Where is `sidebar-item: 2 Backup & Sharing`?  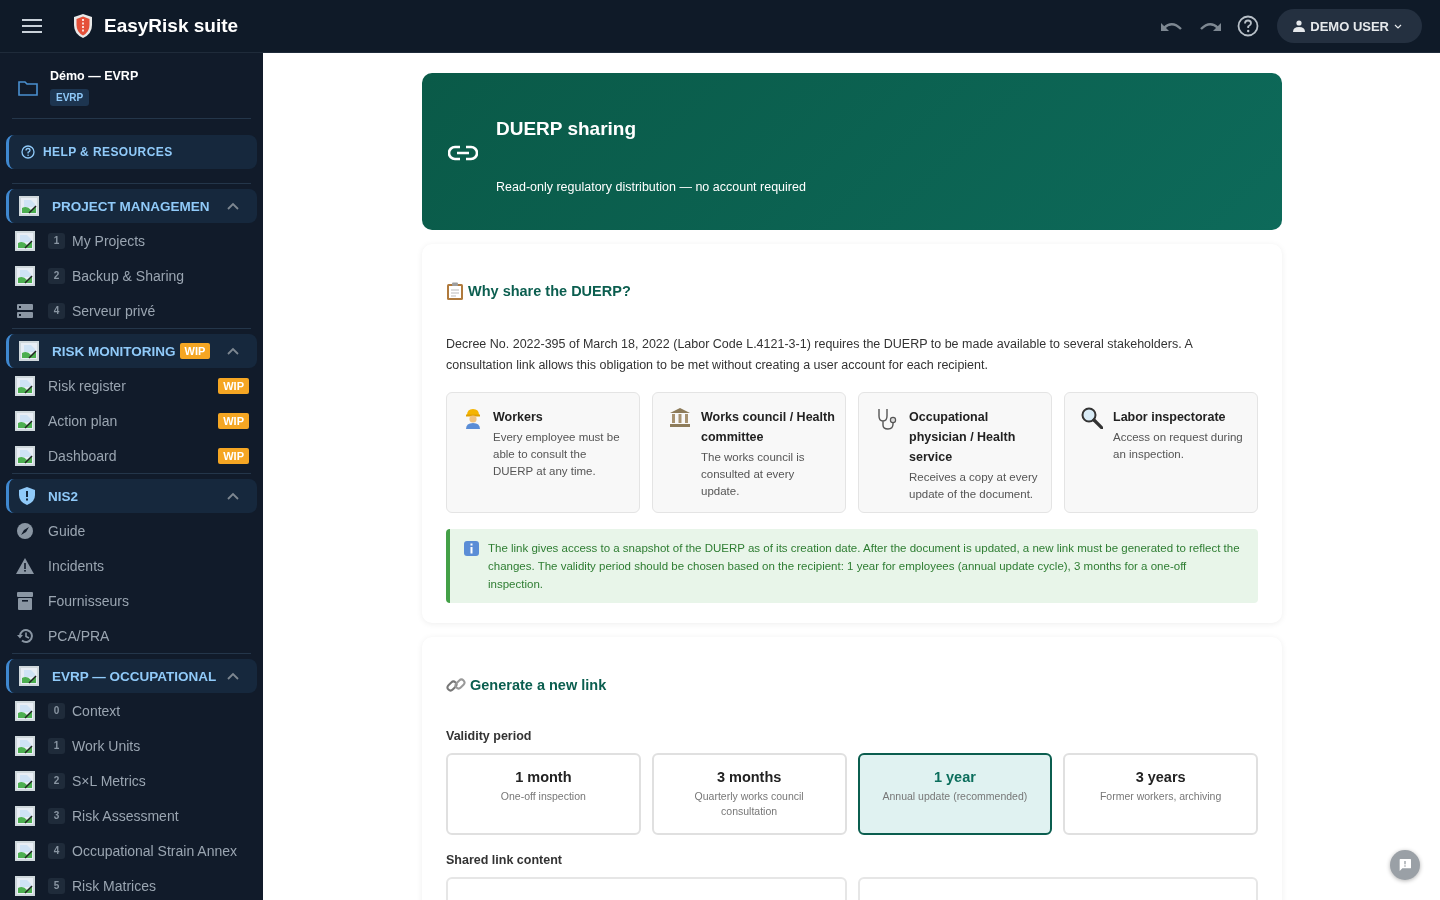 sidebar-item: 2 Backup & Sharing is located at coordinates (131, 275).